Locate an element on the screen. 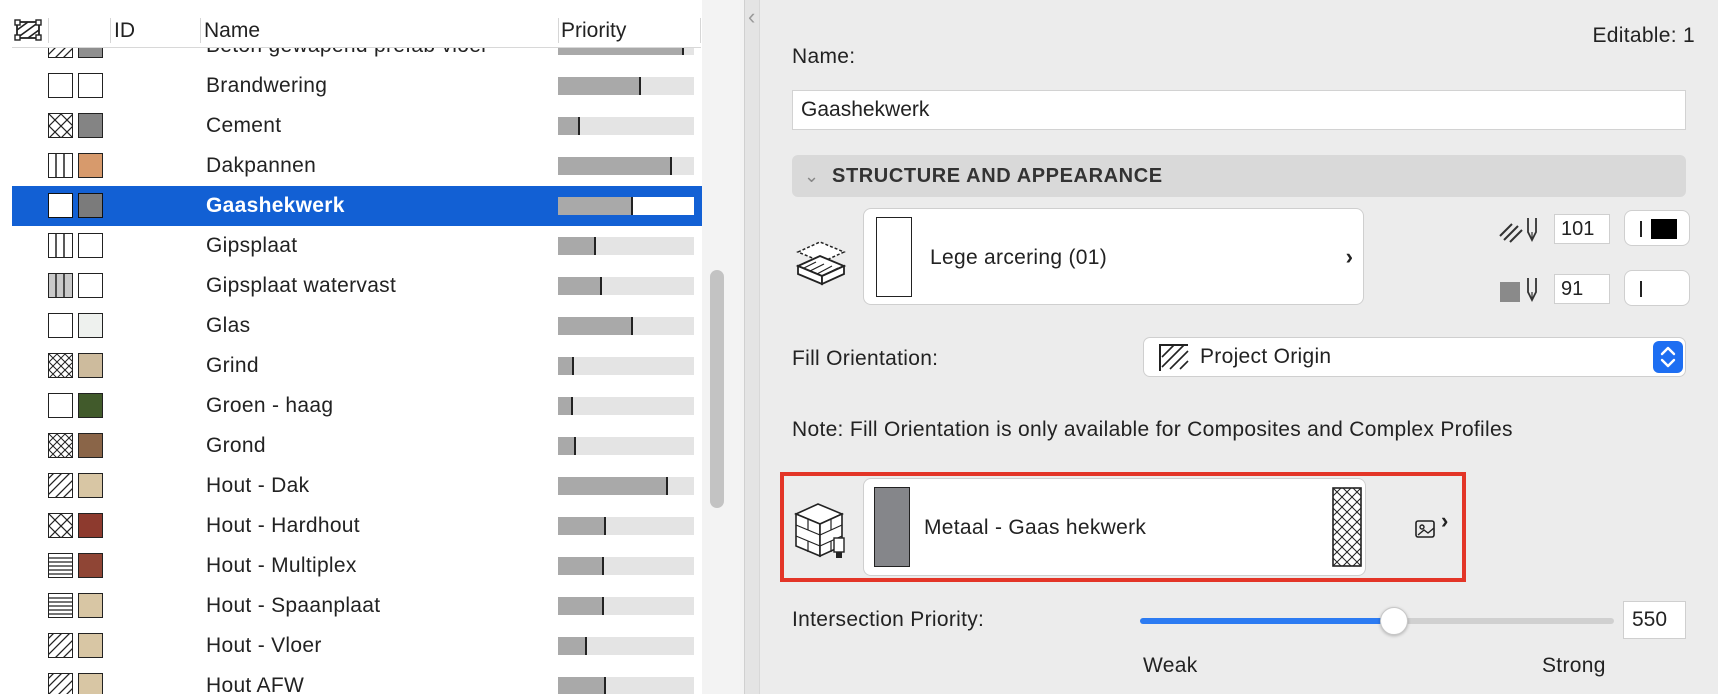  intersection-priority-input: 550 is located at coordinates (1654, 620).